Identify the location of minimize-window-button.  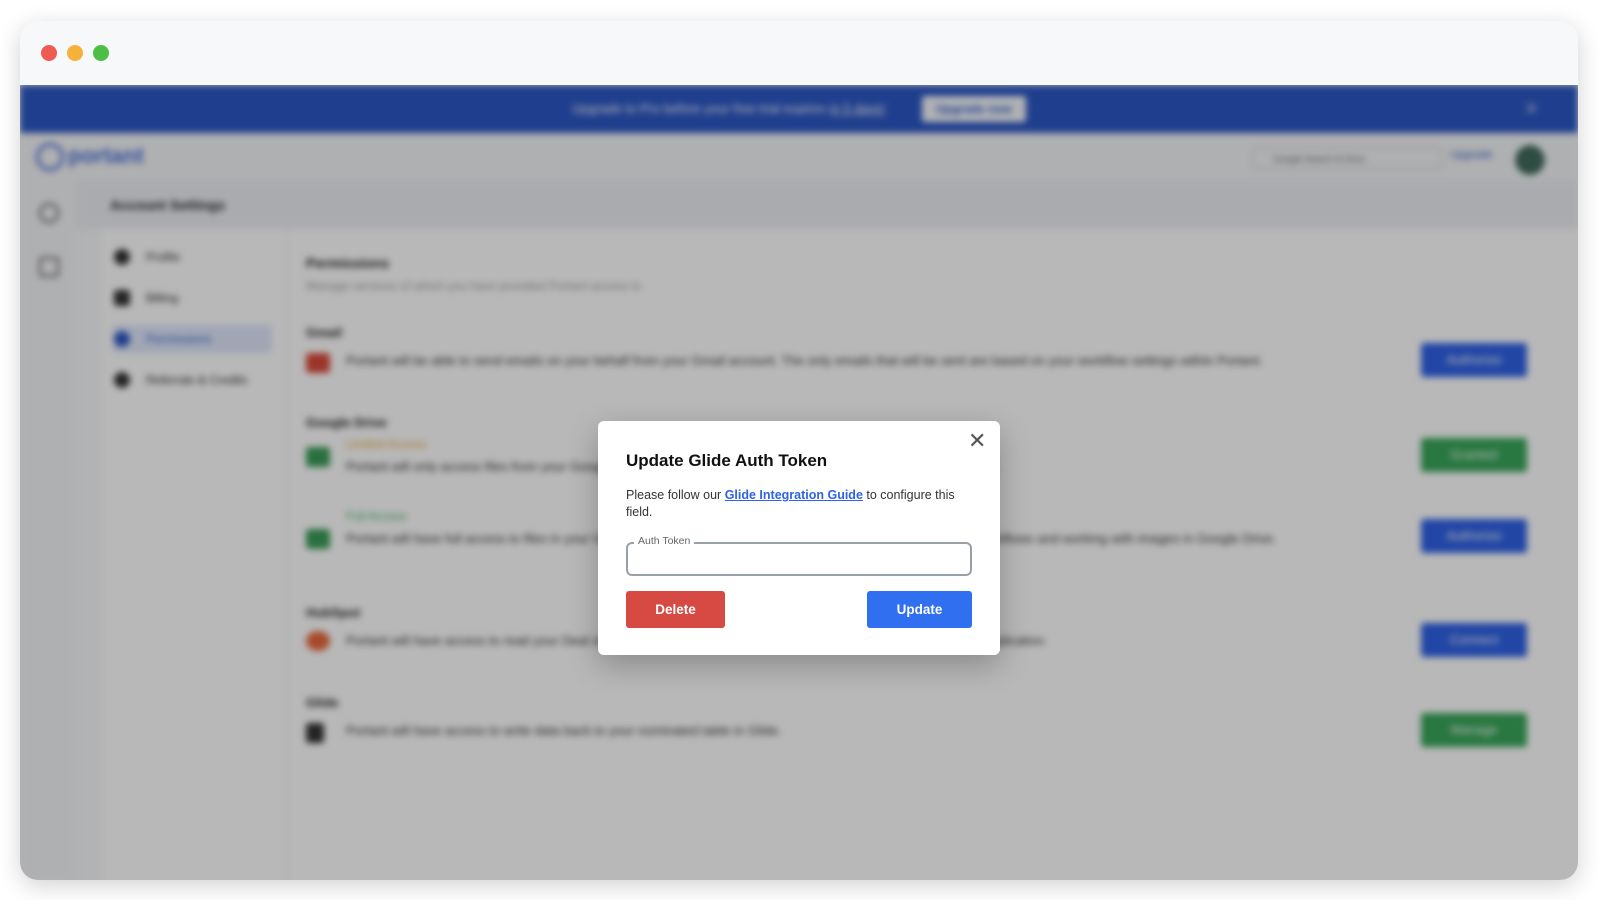
(75, 53).